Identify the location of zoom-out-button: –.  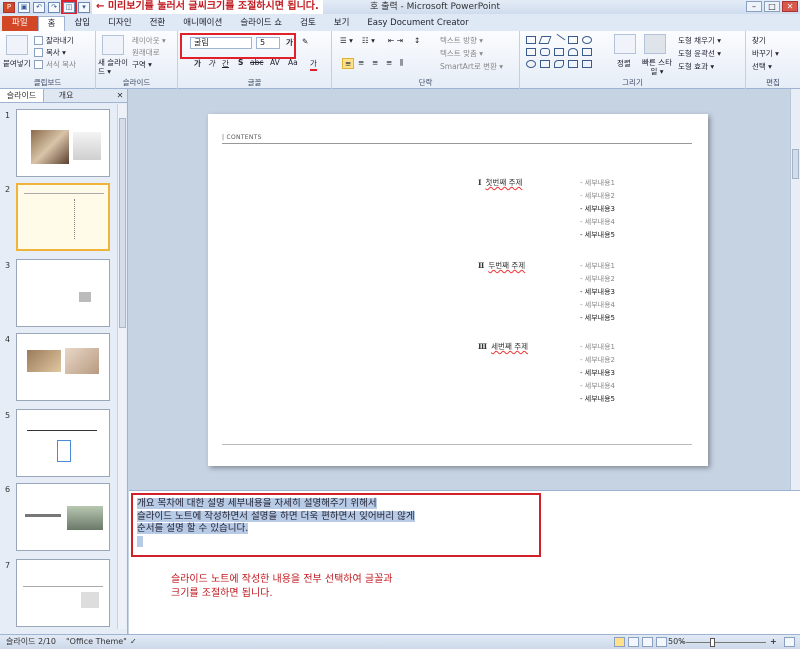
(682, 642).